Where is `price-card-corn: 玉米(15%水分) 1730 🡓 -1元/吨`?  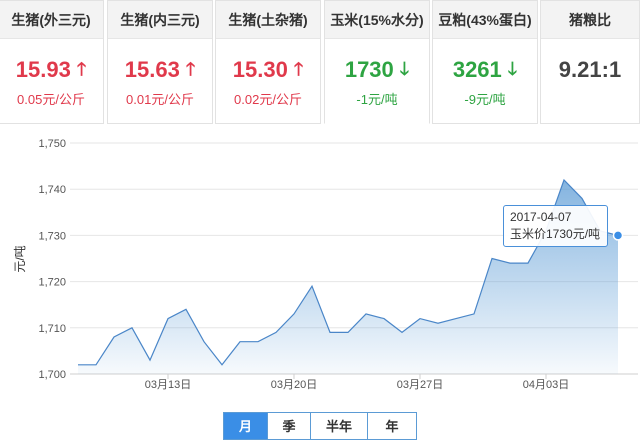
price-card-corn: 玉米(15%水分) 1730 🡓 -1元/吨 is located at coordinates (377, 62).